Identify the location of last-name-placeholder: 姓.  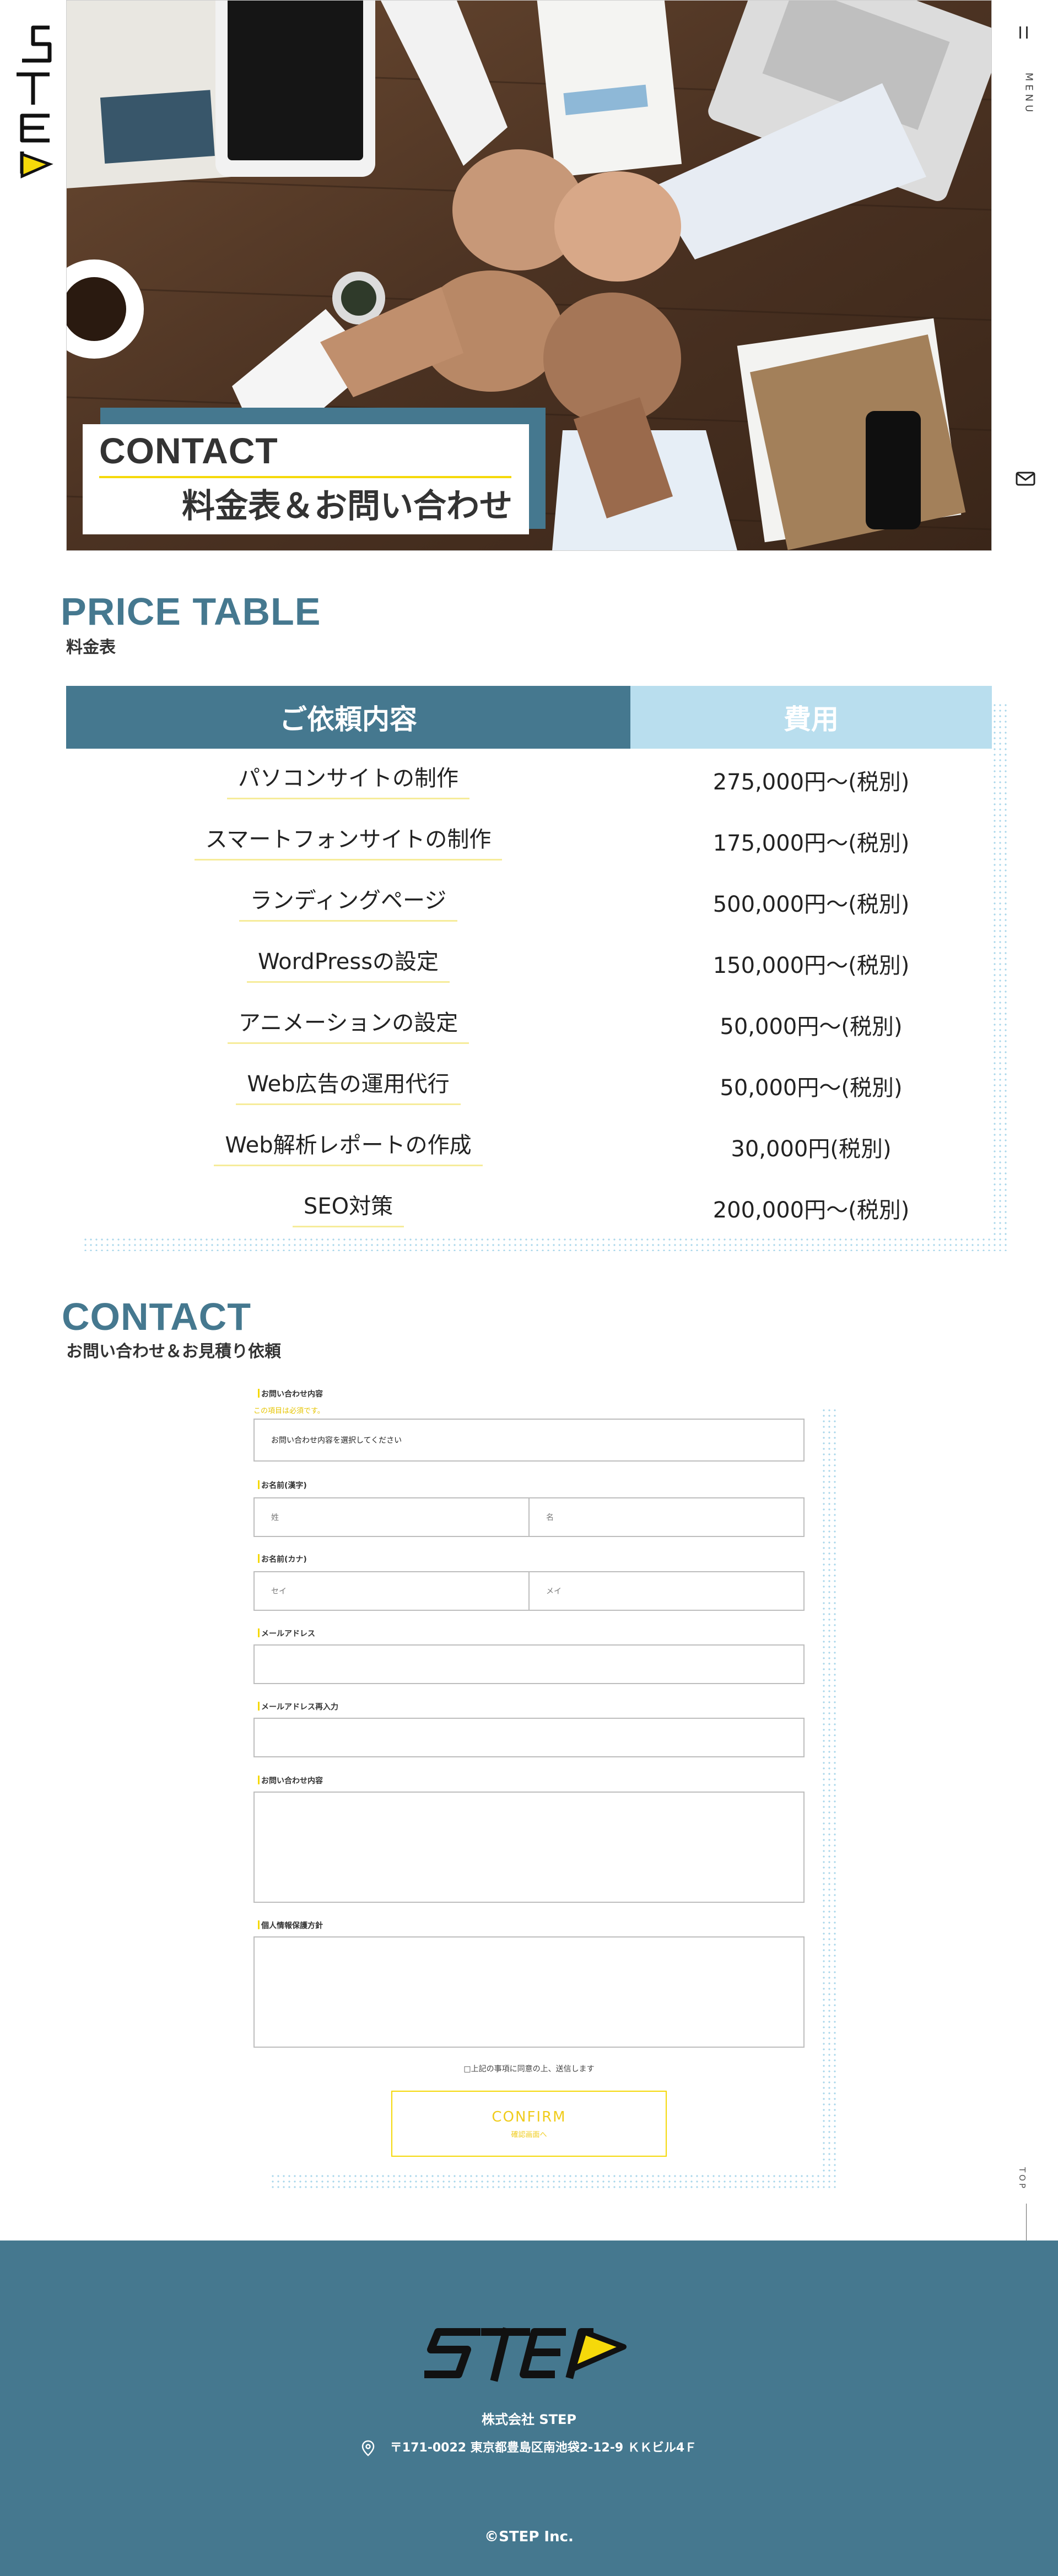
(275, 1518).